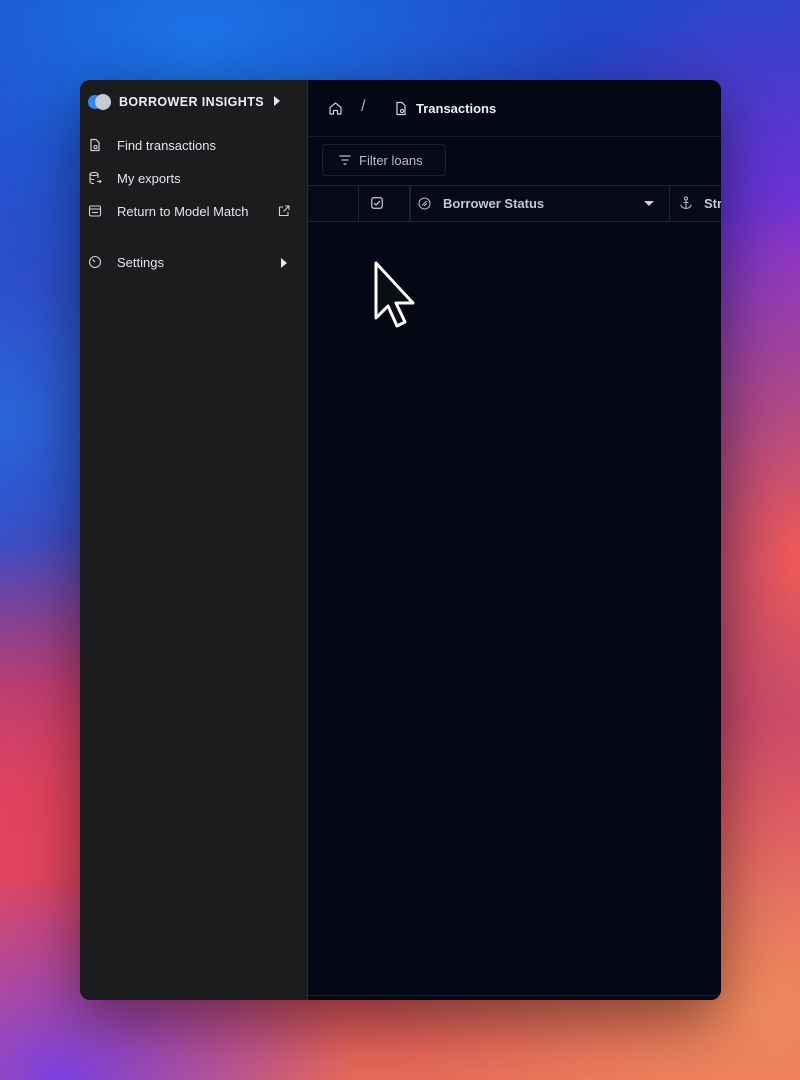 Image resolution: width=800 pixels, height=1080 pixels. What do you see at coordinates (335, 108) in the screenshot?
I see `home-icon` at bounding box center [335, 108].